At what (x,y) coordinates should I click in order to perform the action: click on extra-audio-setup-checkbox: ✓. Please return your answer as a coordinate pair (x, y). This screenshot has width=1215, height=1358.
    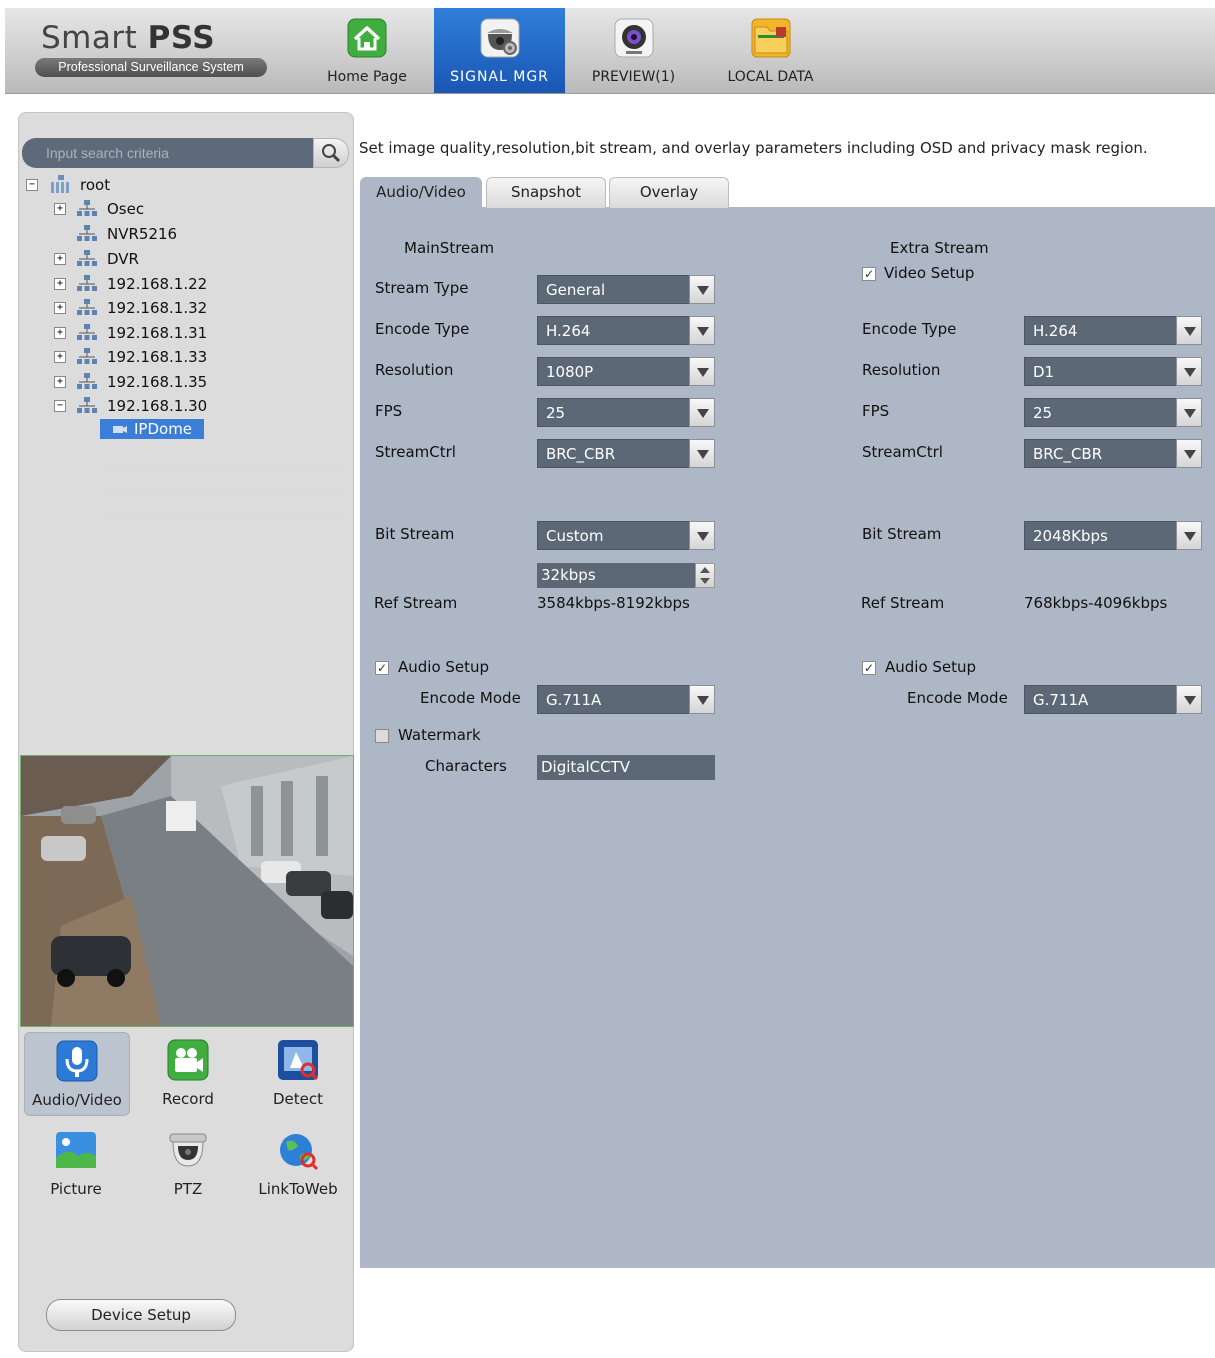
    Looking at the image, I should click on (869, 668).